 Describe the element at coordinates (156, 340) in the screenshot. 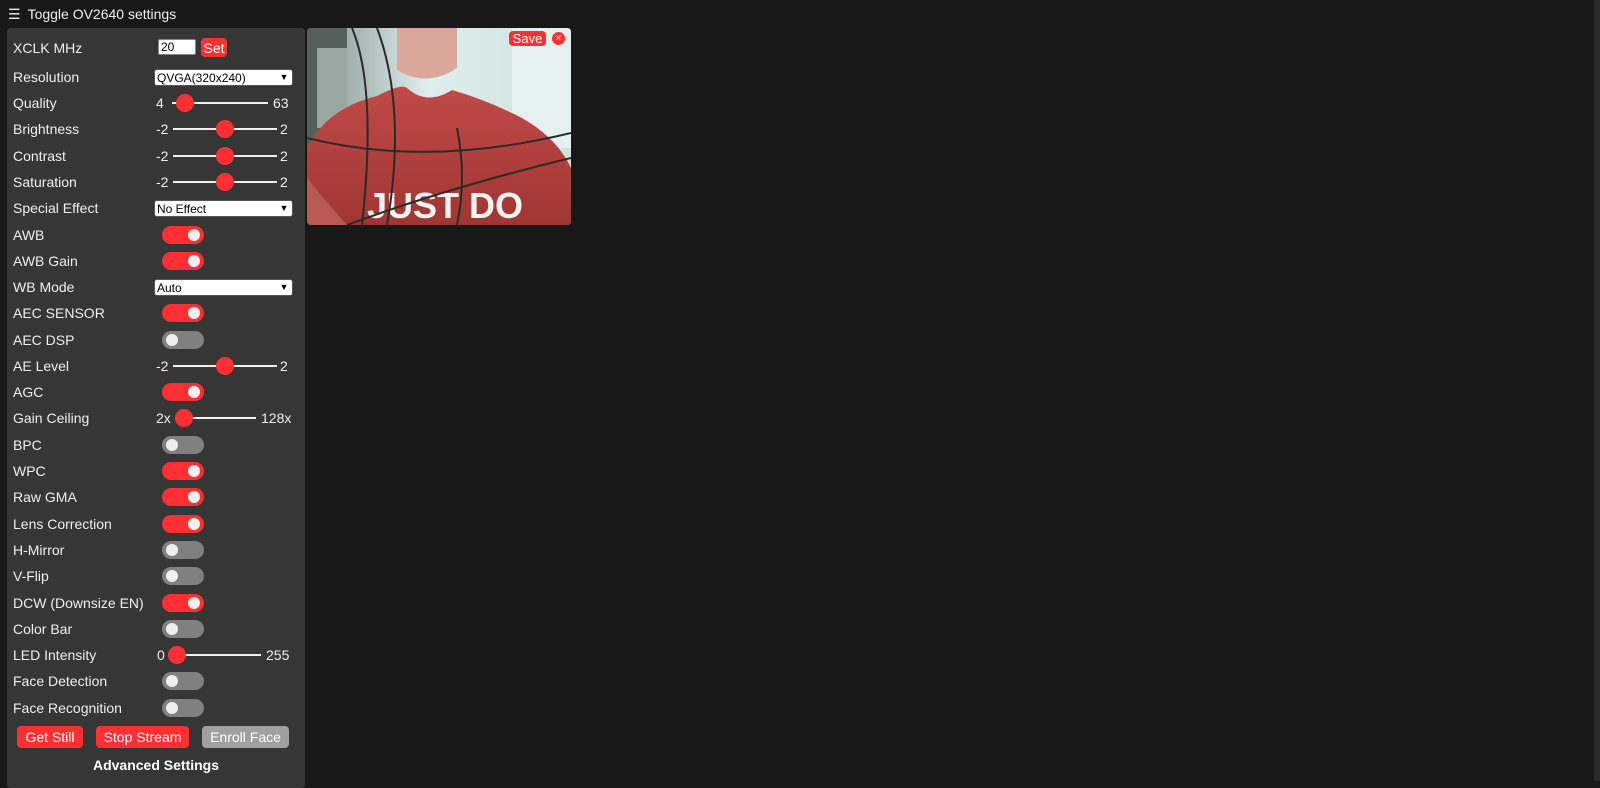

I see `aec-dsp-row: AEC DSP` at that location.